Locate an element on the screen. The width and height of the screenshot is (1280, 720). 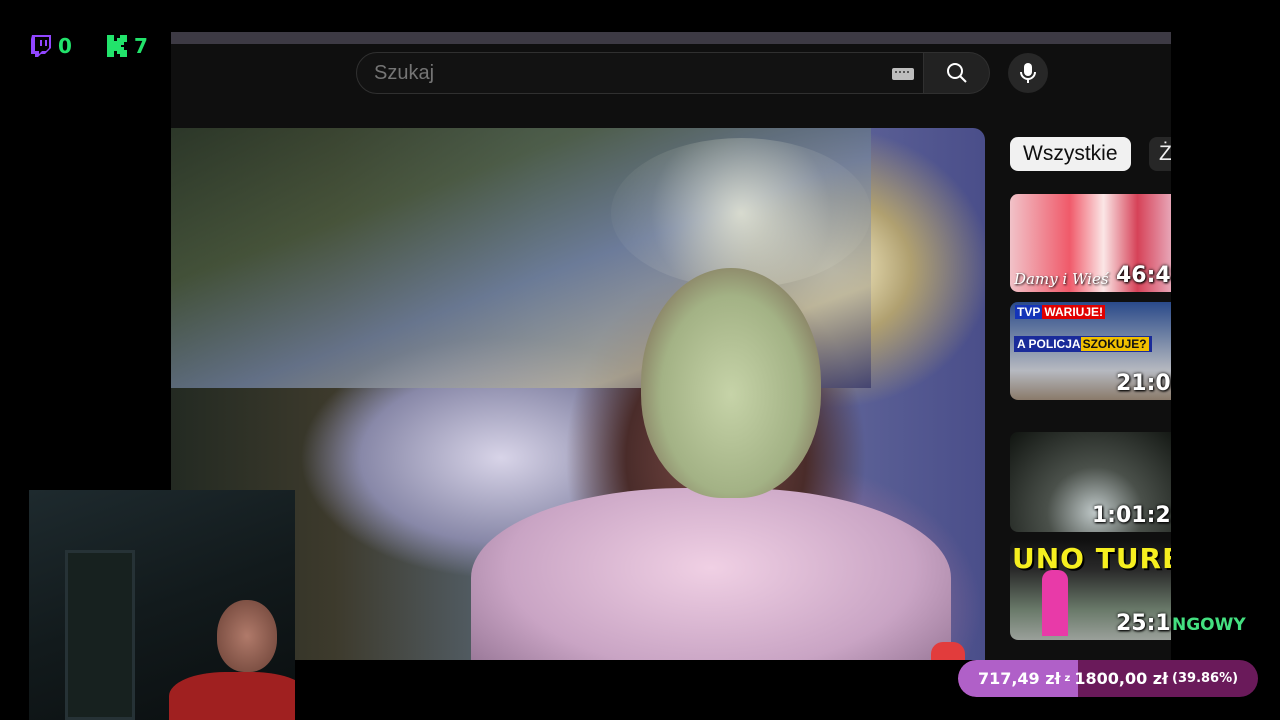
thumbnail-tag-wariuje: WARIUJE! is located at coordinates (1074, 312).